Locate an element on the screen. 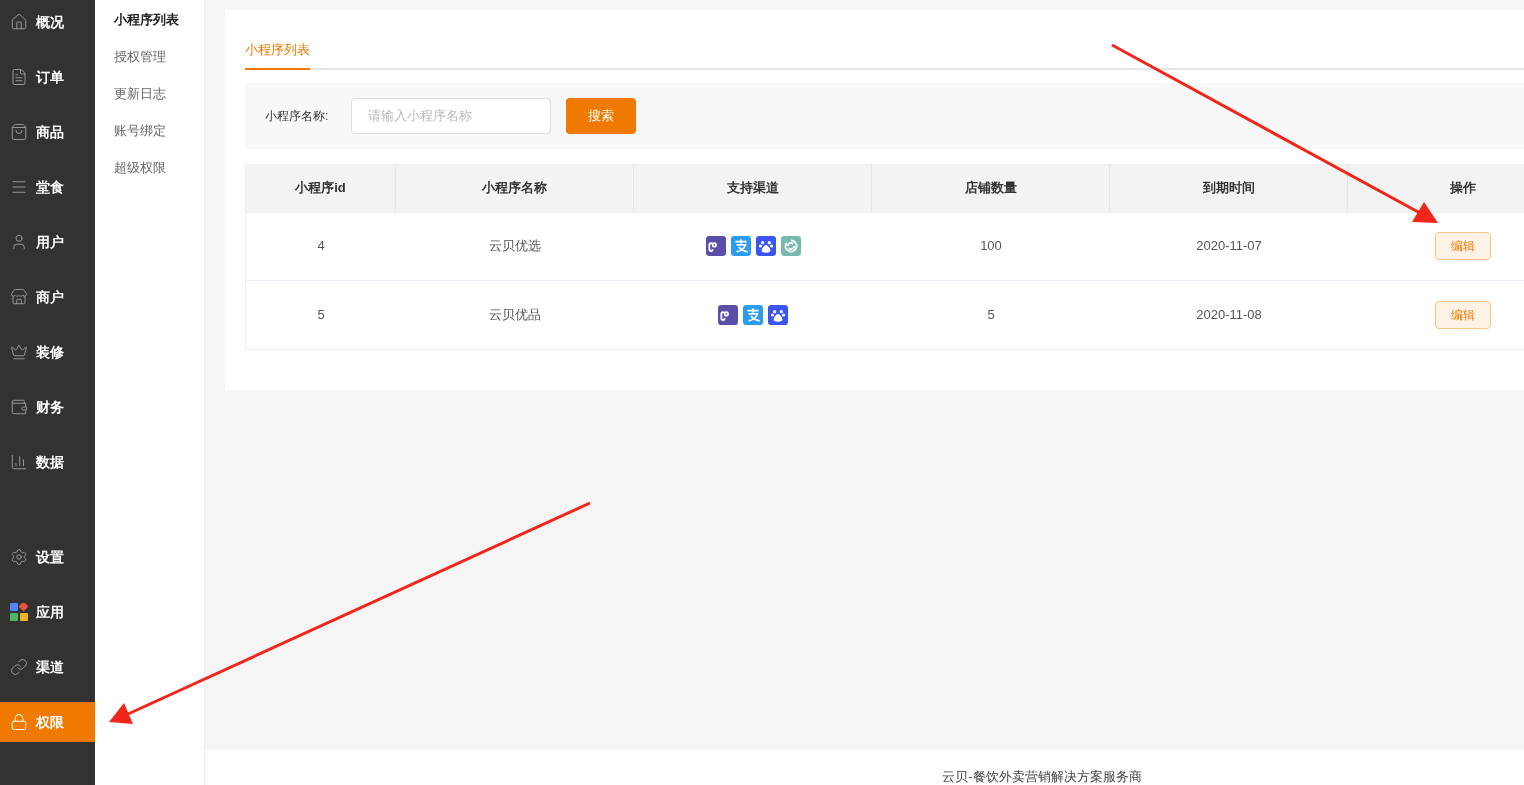 This screenshot has height=785, width=1524. lock-icon is located at coordinates (19, 722).